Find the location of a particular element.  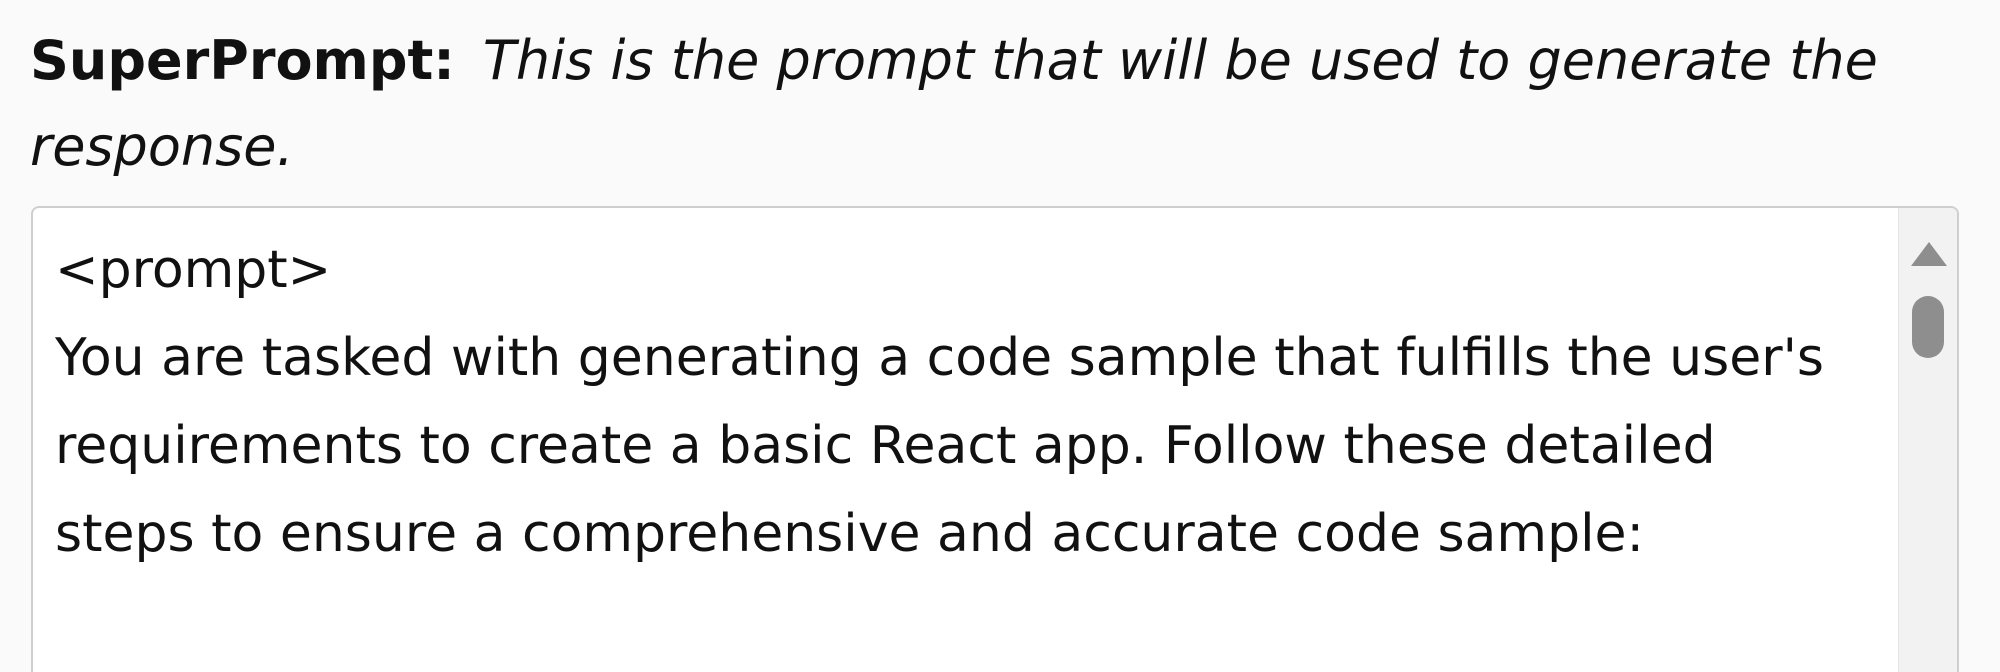

textarea-scrollbar is located at coordinates (1927, 440).